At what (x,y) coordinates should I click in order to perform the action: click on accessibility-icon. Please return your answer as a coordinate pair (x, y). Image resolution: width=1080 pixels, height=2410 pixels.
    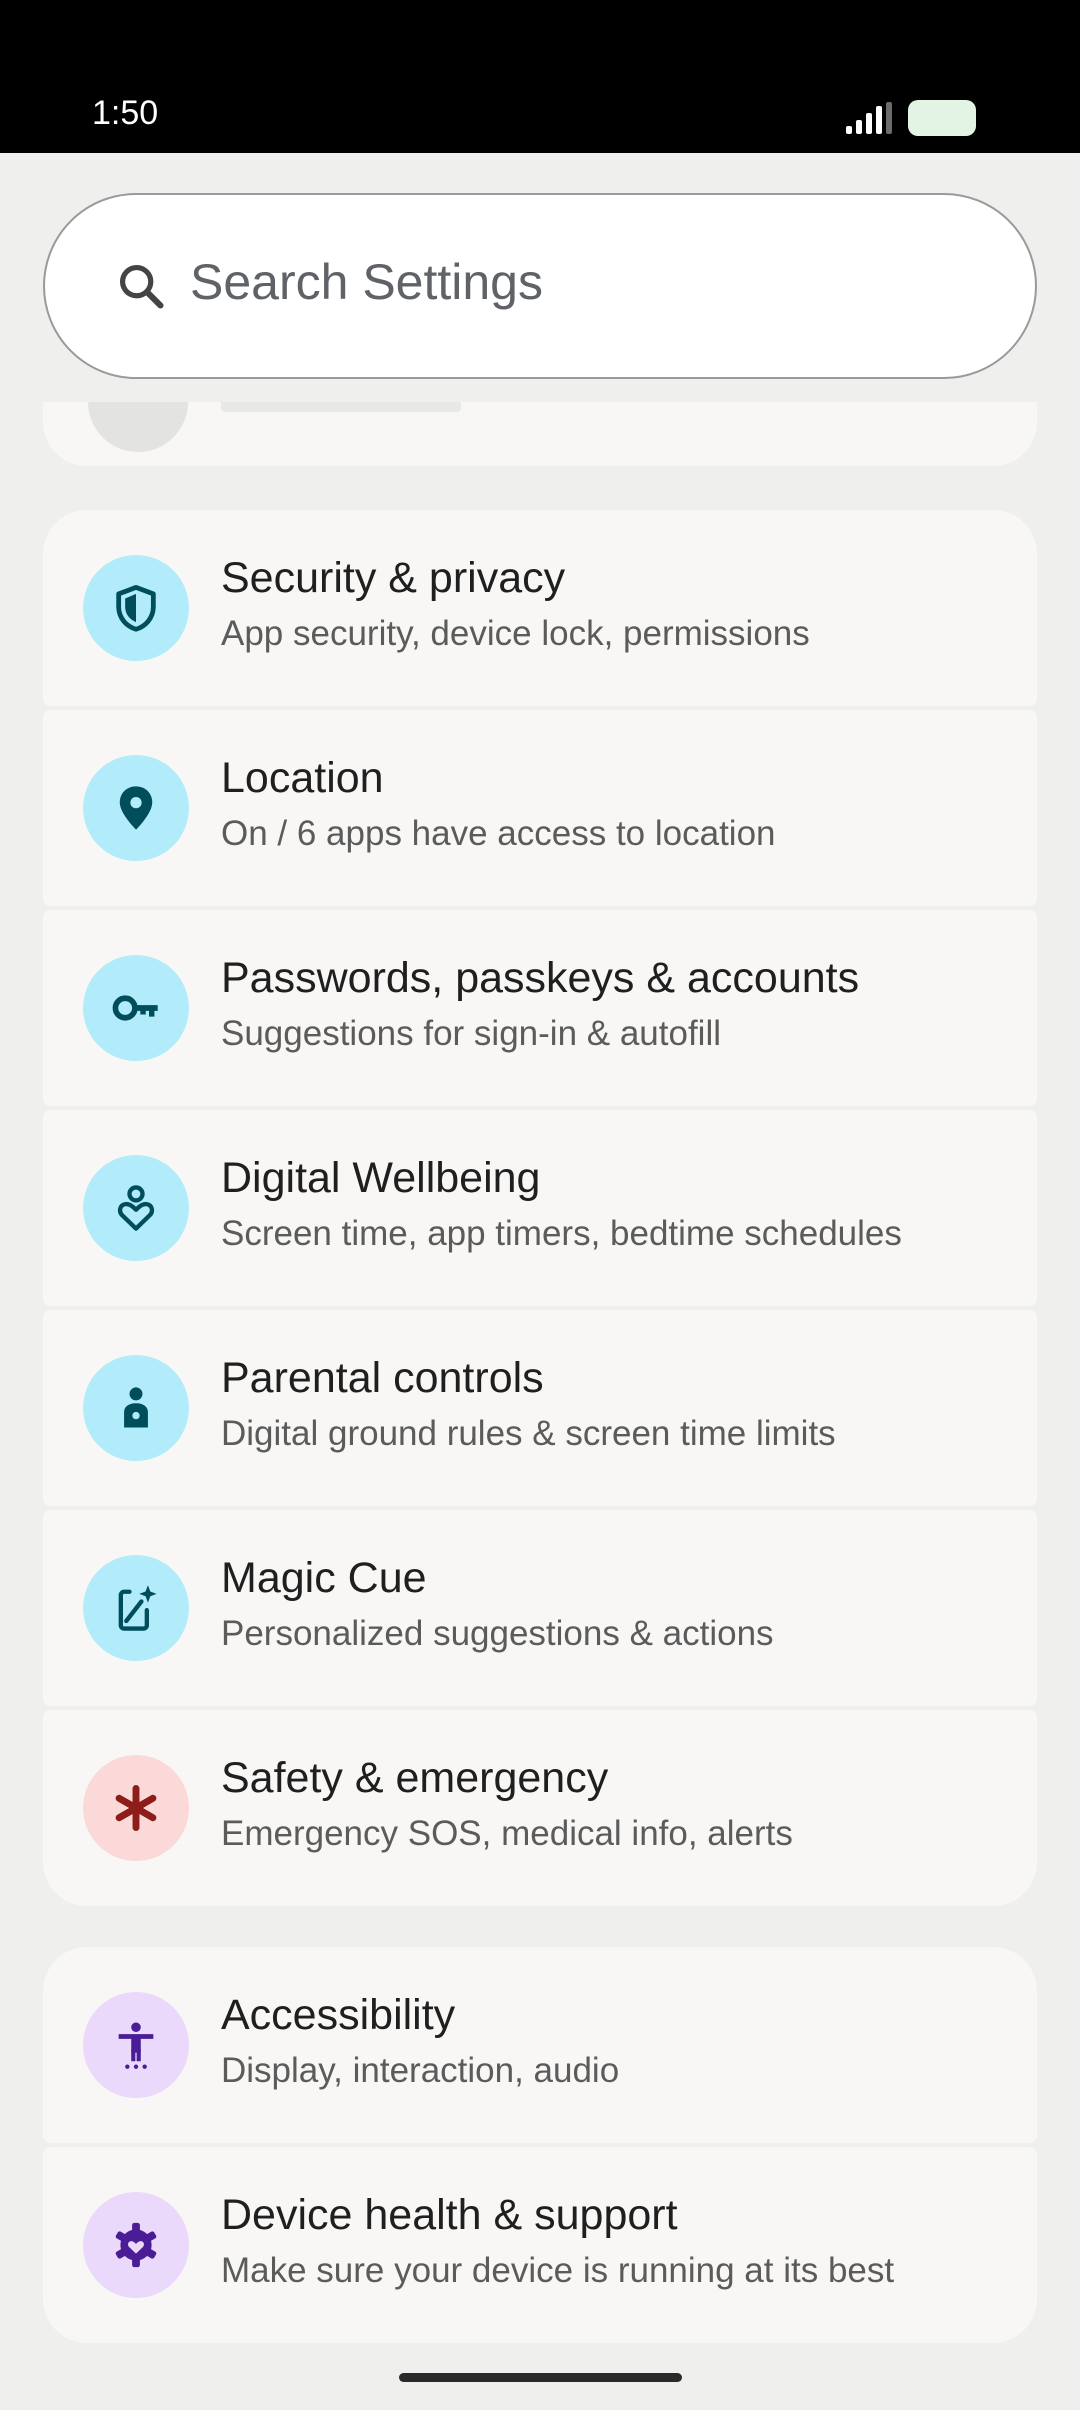
    Looking at the image, I should click on (136, 2045).